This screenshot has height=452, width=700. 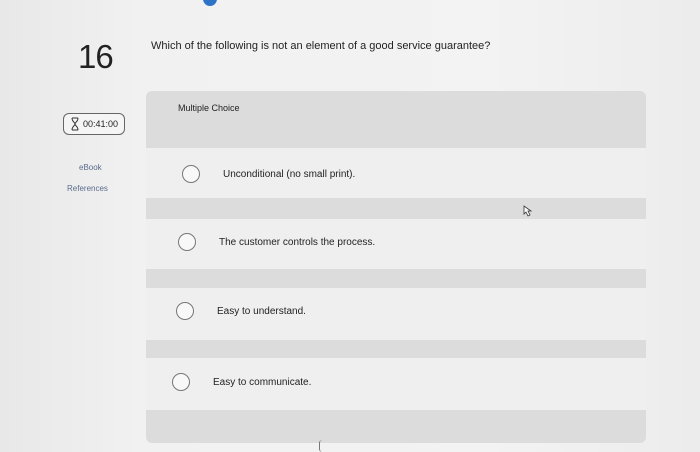 I want to click on mouse-cursor-icon, so click(x=528, y=210).